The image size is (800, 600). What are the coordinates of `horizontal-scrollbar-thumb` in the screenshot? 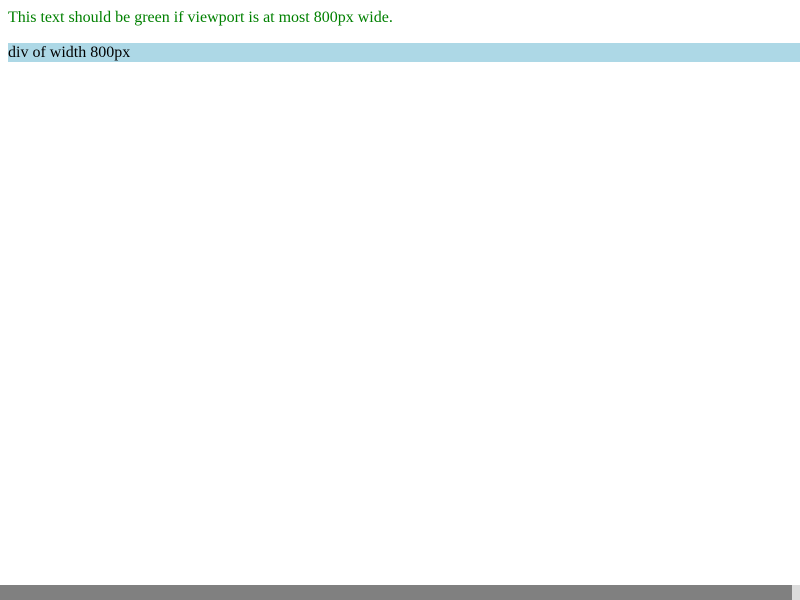 It's located at (396, 592).